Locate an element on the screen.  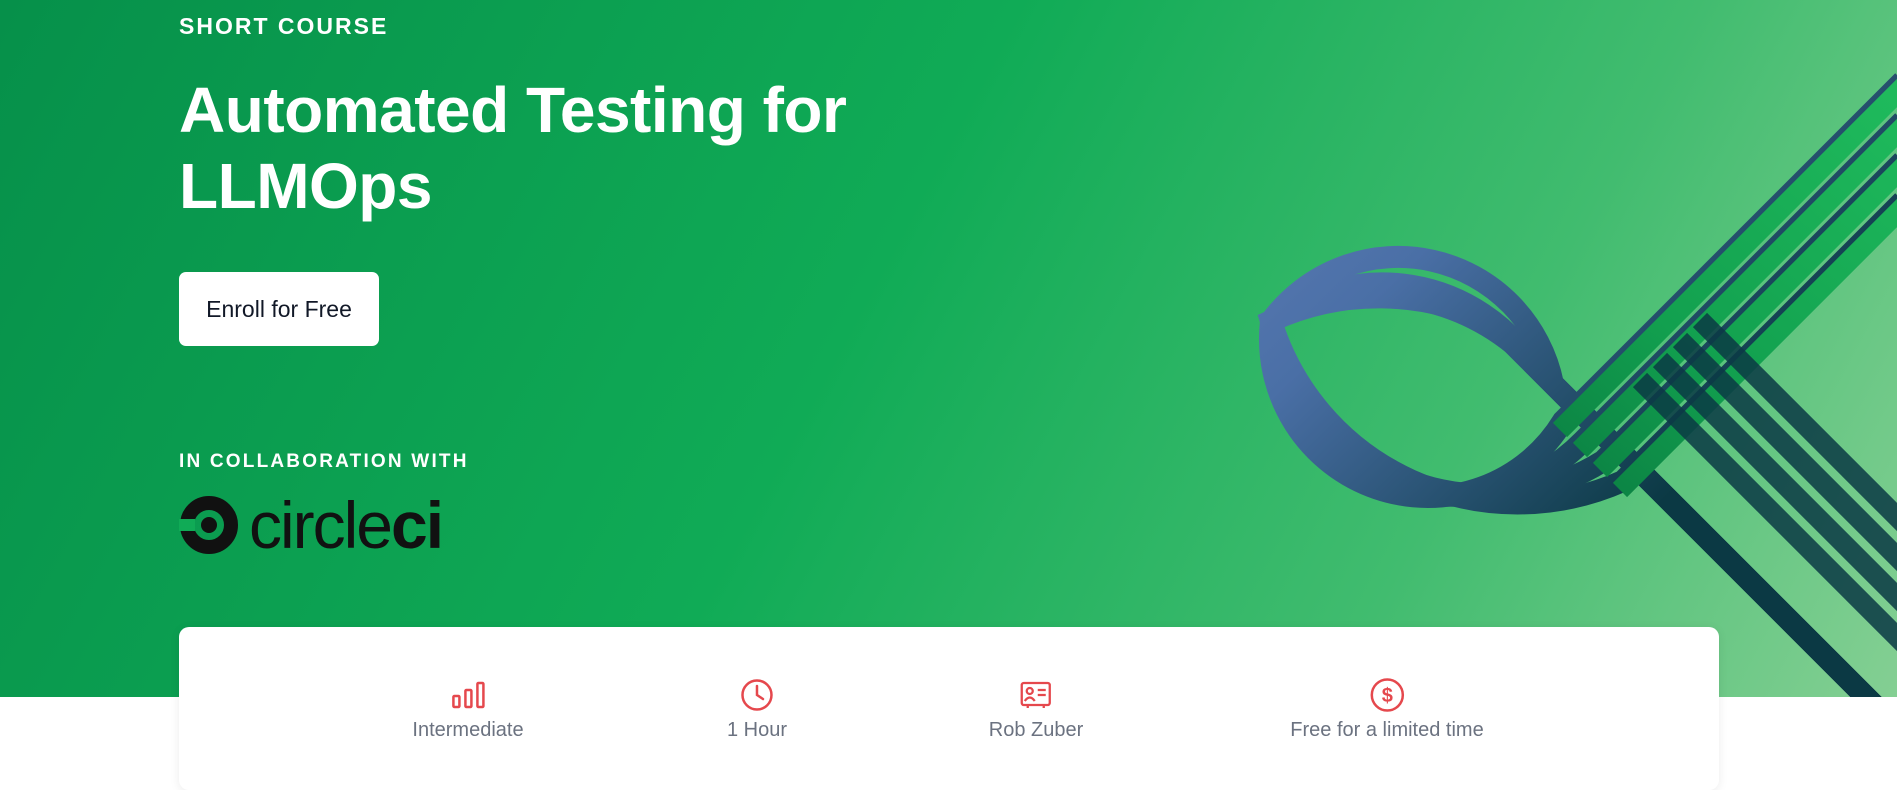
circleci-logo: circleci is located at coordinates (311, 525).